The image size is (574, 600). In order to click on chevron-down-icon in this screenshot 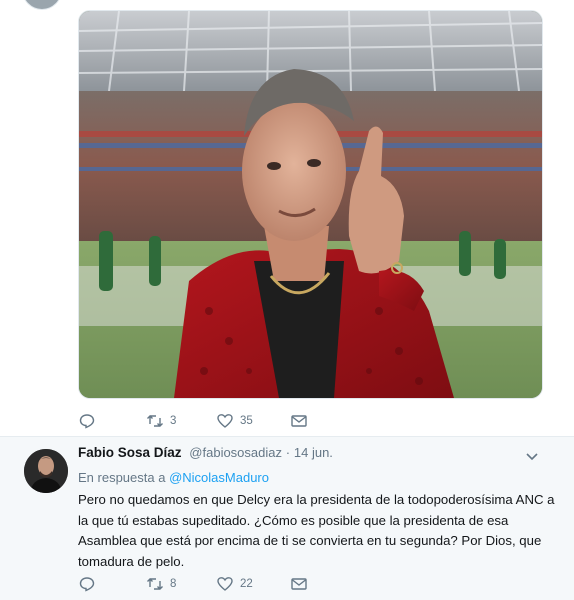, I will do `click(532, 455)`.